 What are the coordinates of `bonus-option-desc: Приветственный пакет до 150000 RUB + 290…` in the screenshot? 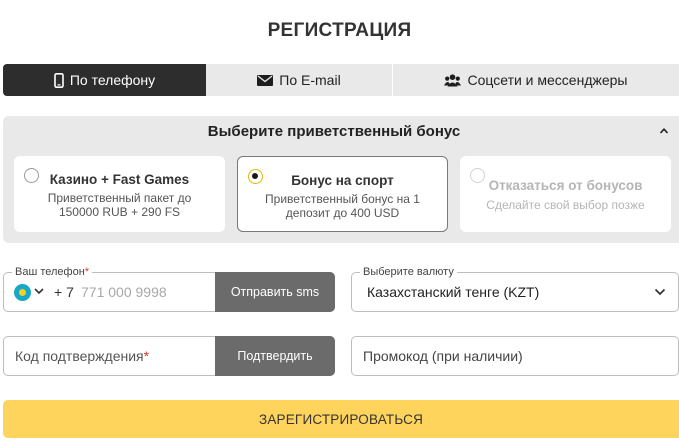 It's located at (119, 205).